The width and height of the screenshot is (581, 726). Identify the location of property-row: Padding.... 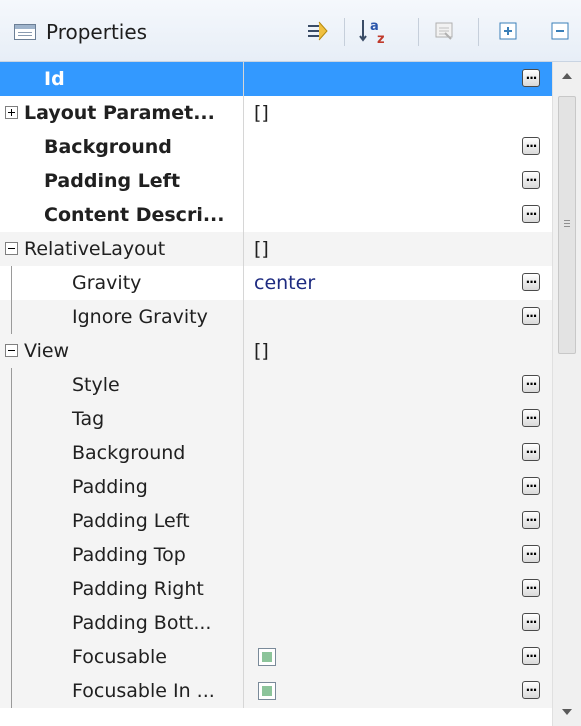
(276, 487).